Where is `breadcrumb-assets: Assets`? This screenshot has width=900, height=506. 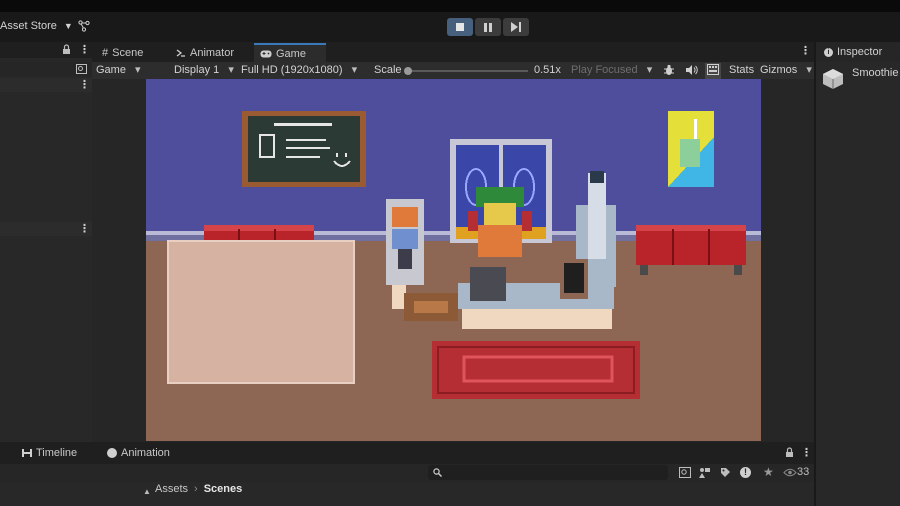 breadcrumb-assets: Assets is located at coordinates (171, 489).